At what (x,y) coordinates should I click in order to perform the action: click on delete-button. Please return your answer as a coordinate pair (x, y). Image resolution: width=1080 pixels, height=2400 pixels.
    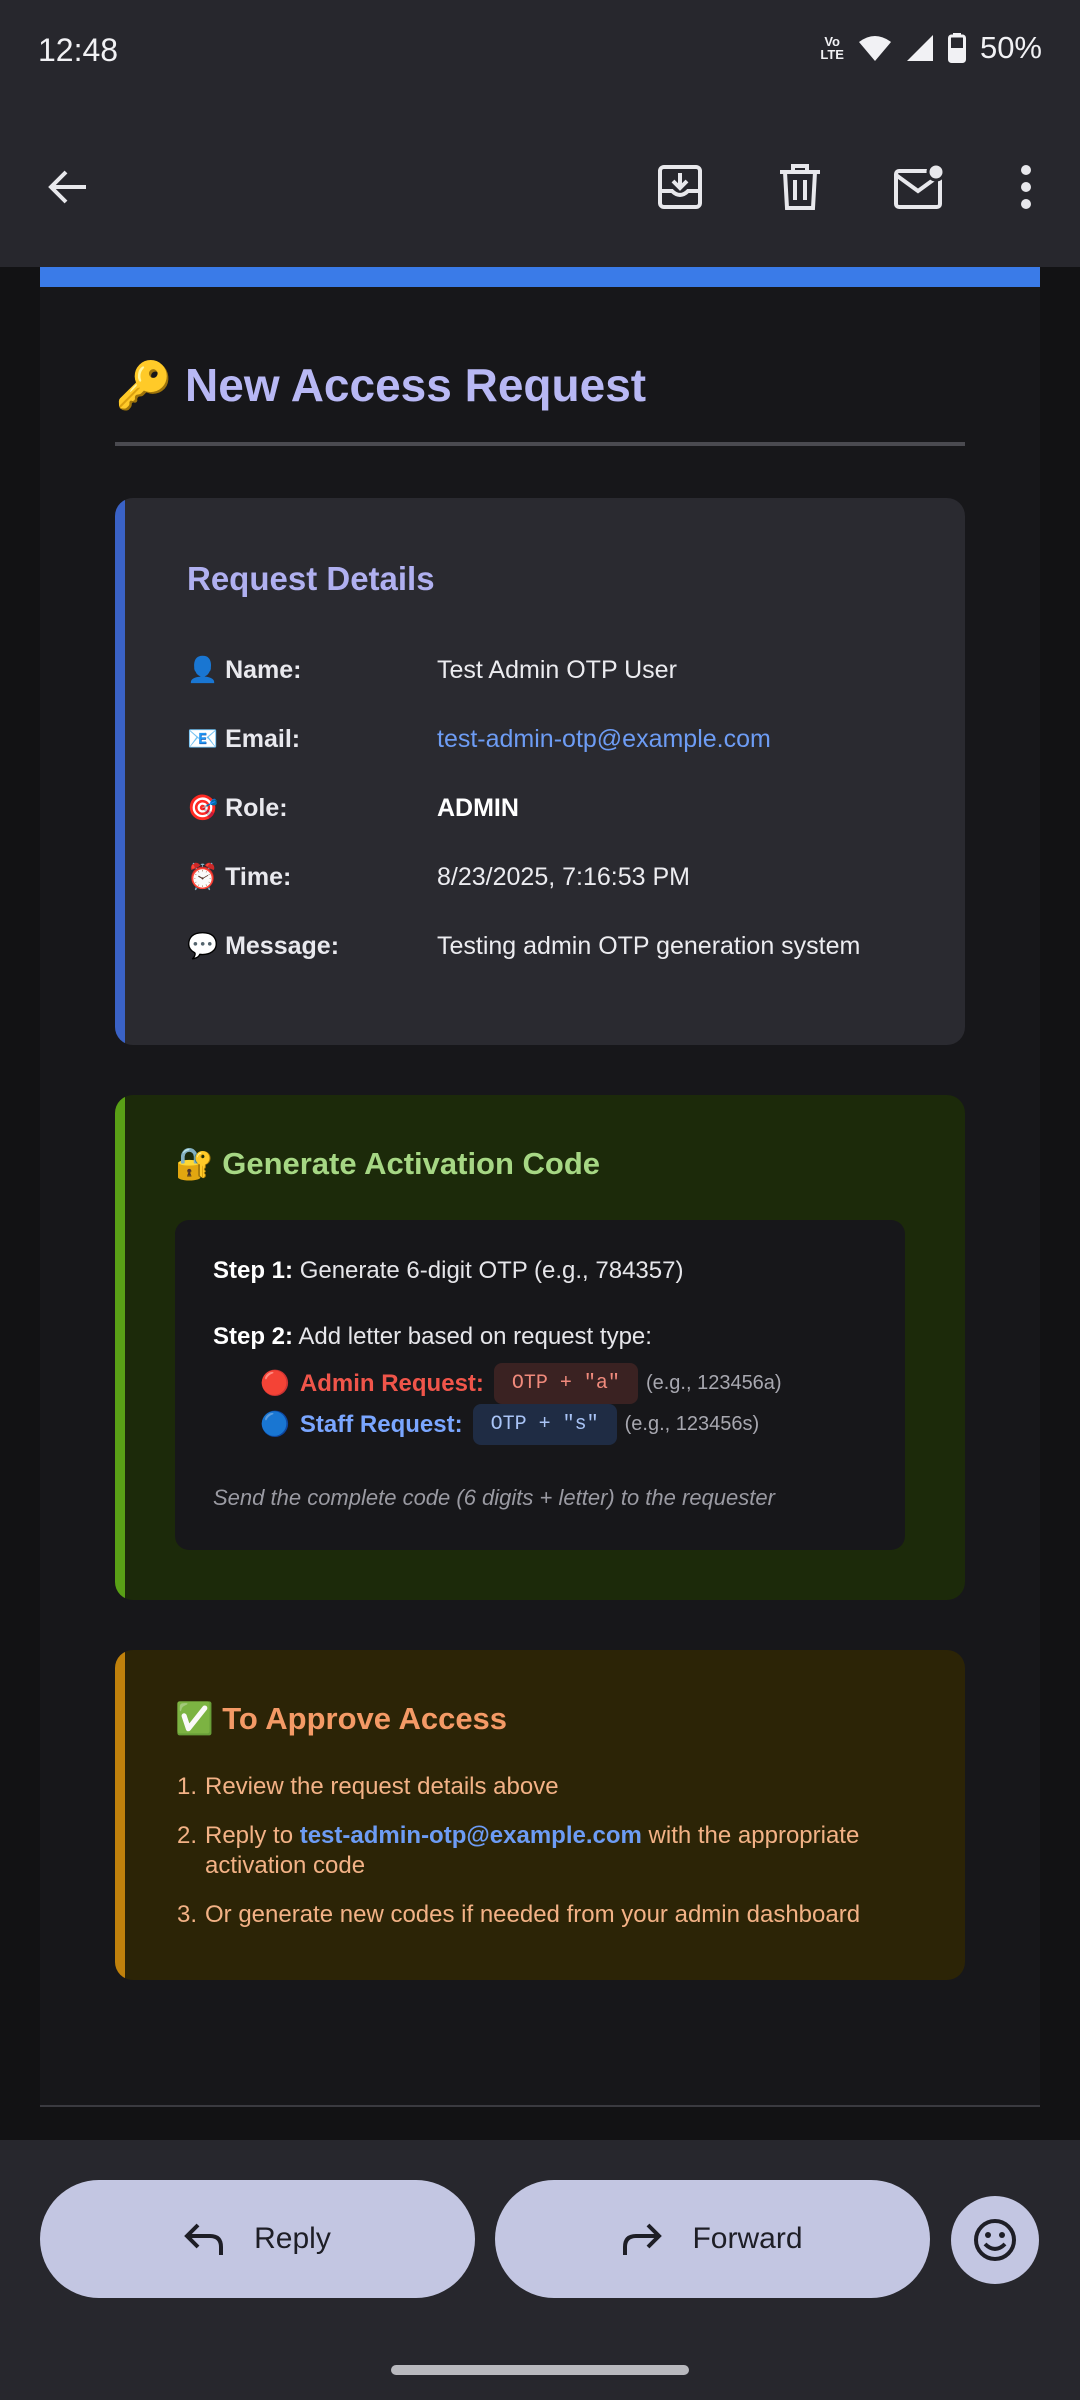
    Looking at the image, I should click on (800, 187).